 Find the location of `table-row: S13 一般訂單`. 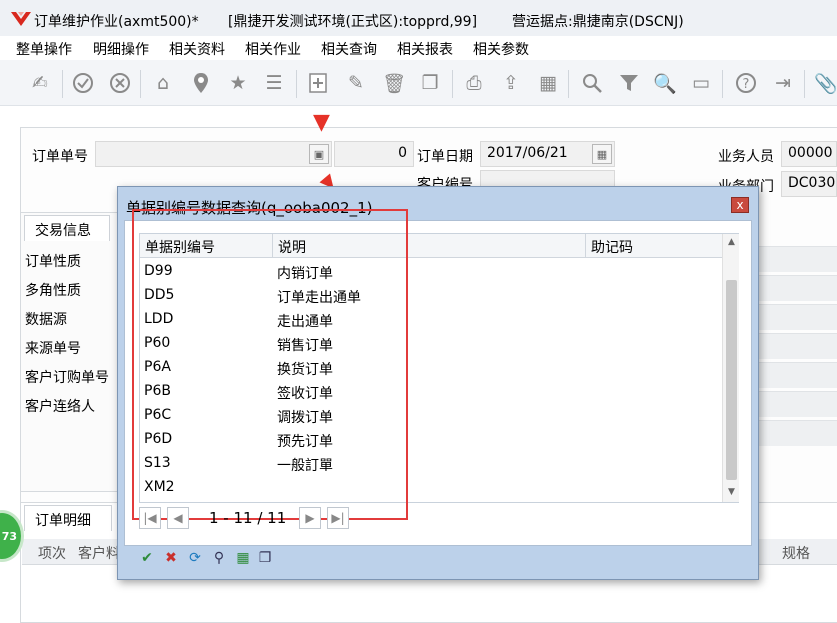

table-row: S13 一般訂單 is located at coordinates (431, 464).